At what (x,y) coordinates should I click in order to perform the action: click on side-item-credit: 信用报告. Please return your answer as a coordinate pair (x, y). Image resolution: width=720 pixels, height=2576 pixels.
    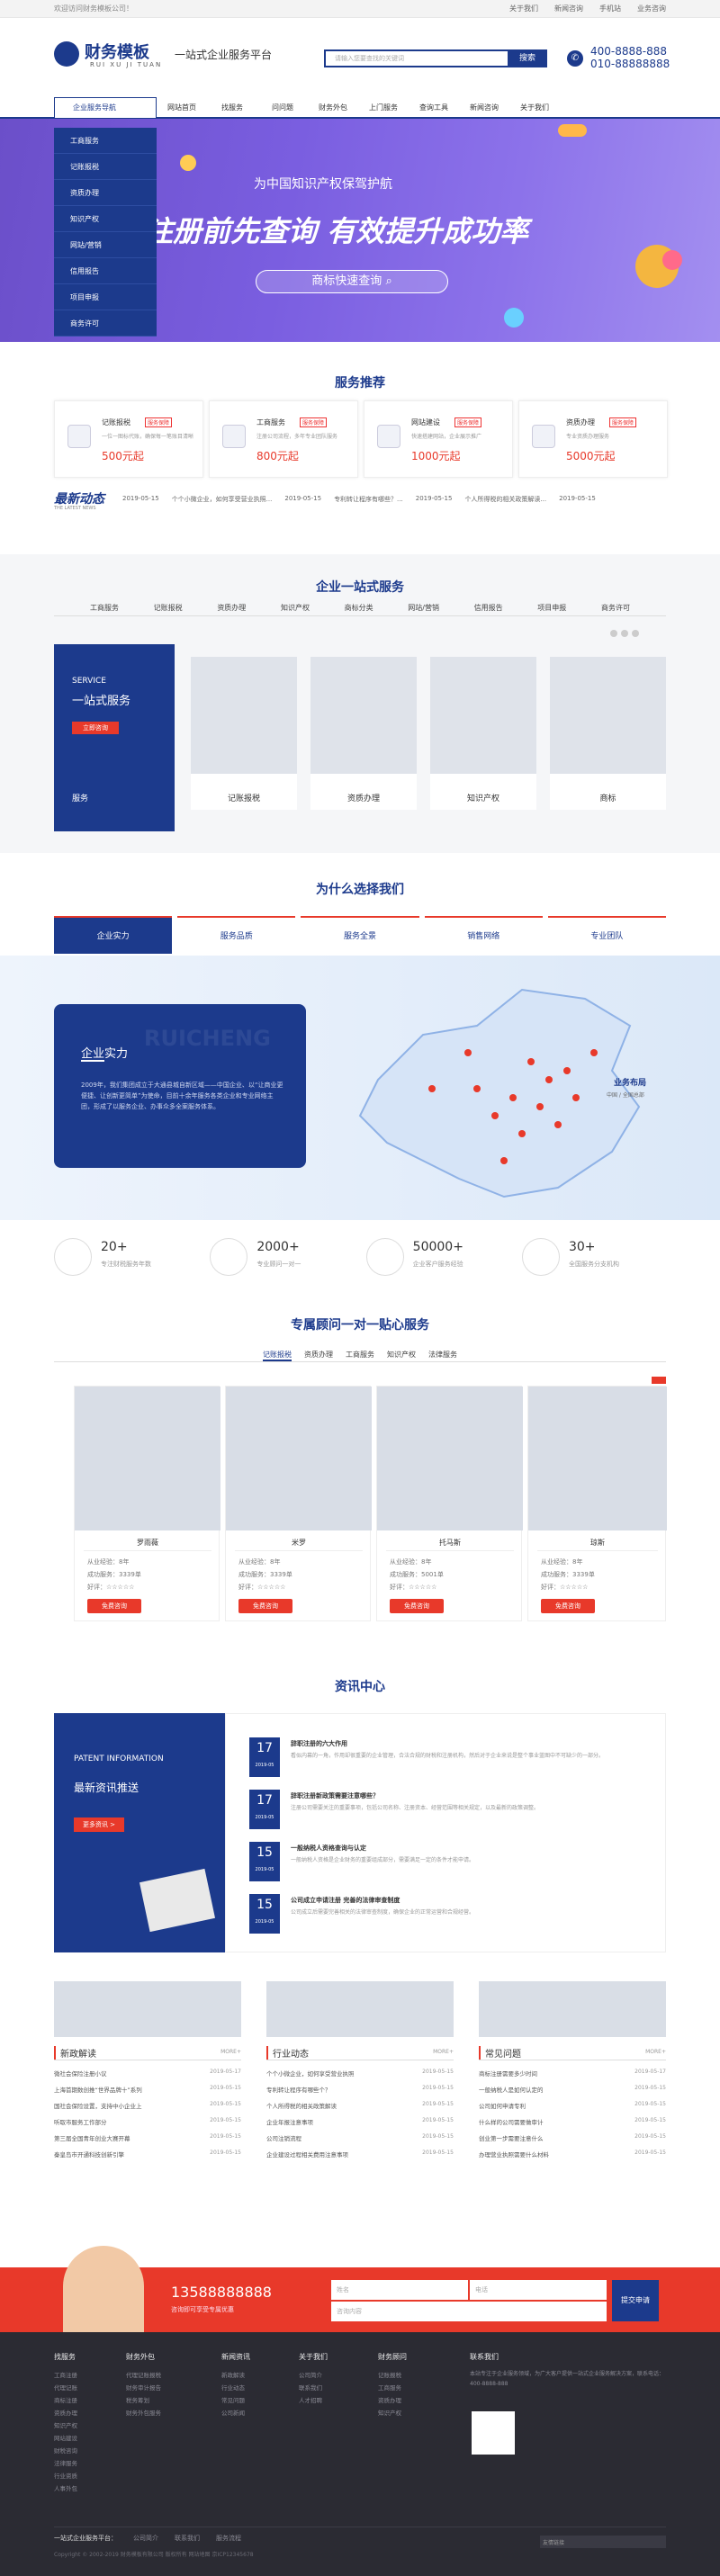
    Looking at the image, I should click on (106, 271).